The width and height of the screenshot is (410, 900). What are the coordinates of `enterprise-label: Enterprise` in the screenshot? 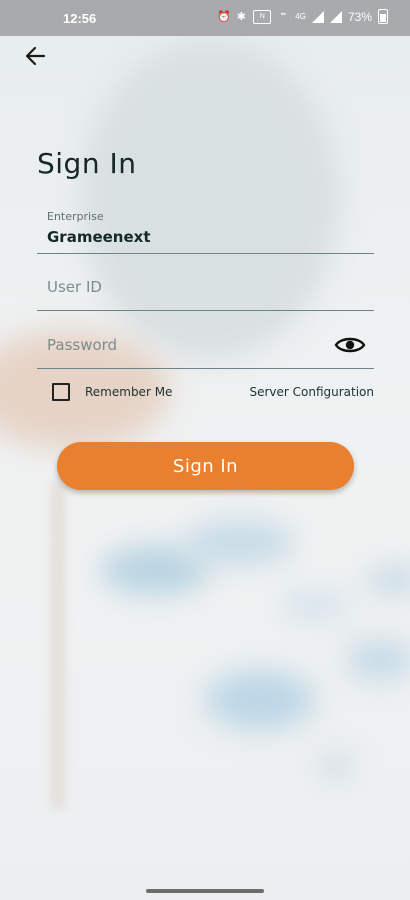 It's located at (75, 216).